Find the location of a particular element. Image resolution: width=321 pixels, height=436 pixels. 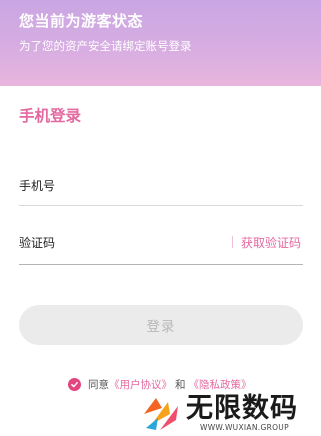

agreement-checkbox is located at coordinates (74, 384).